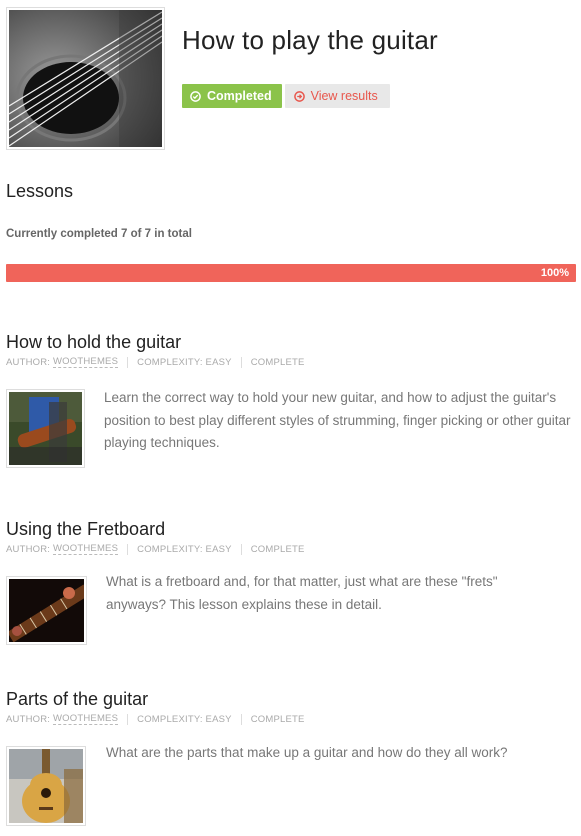  What do you see at coordinates (310, 40) in the screenshot?
I see `course-title: How to play the guitar` at bounding box center [310, 40].